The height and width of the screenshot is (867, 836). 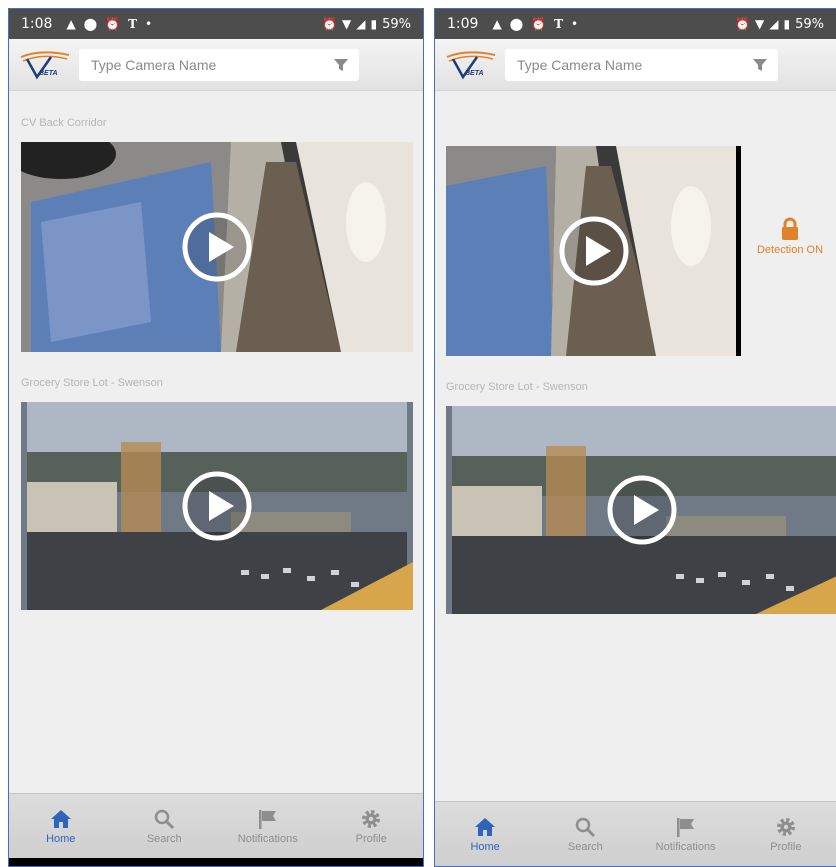 I want to click on status-bar: 1:09 ▲ ⬤ ⏰ T • ⏰ ▼ ◢ ▮ 59%, so click(x=635, y=24).